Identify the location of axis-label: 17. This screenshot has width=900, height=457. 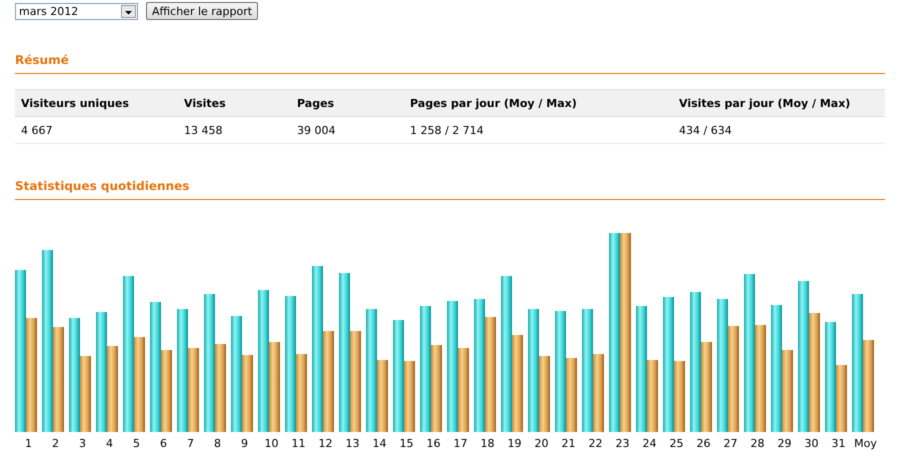
(460, 443).